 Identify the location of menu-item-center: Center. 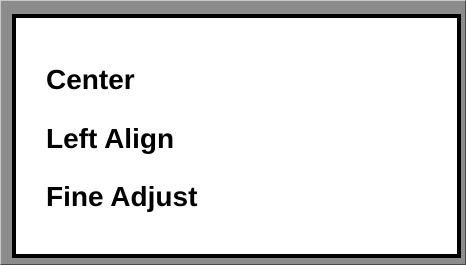
(90, 80).